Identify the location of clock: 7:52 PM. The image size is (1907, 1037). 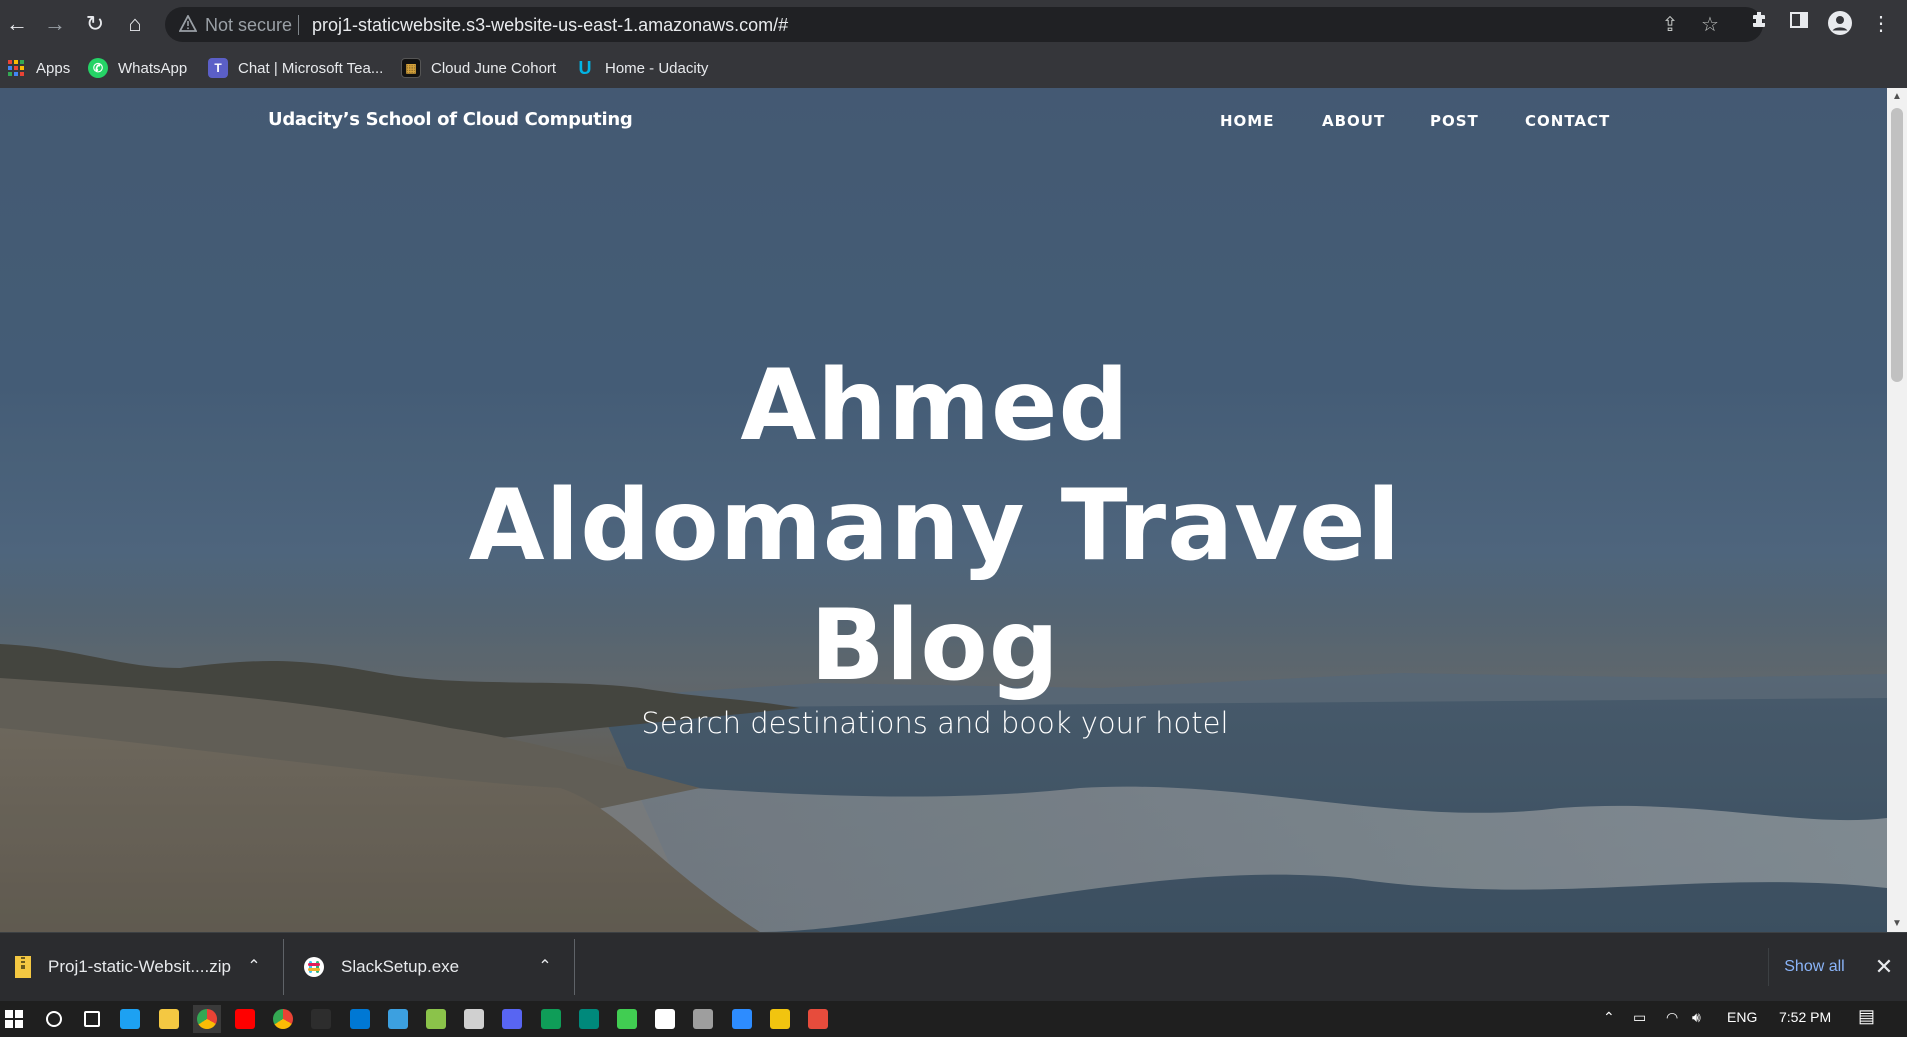
(1805, 1017).